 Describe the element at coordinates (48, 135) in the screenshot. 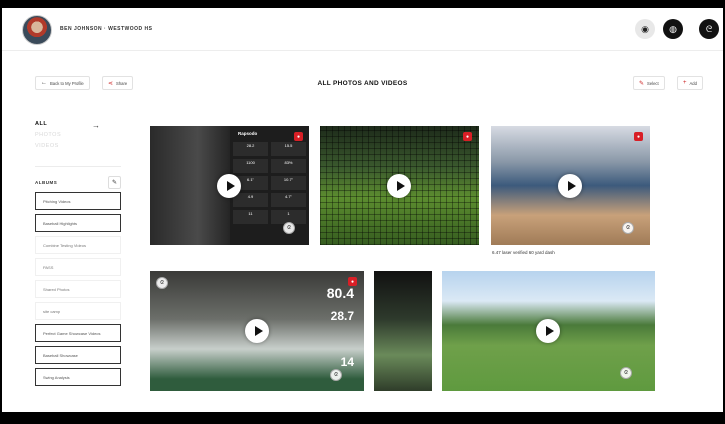

I see `filter-photos: PHOTOS` at that location.